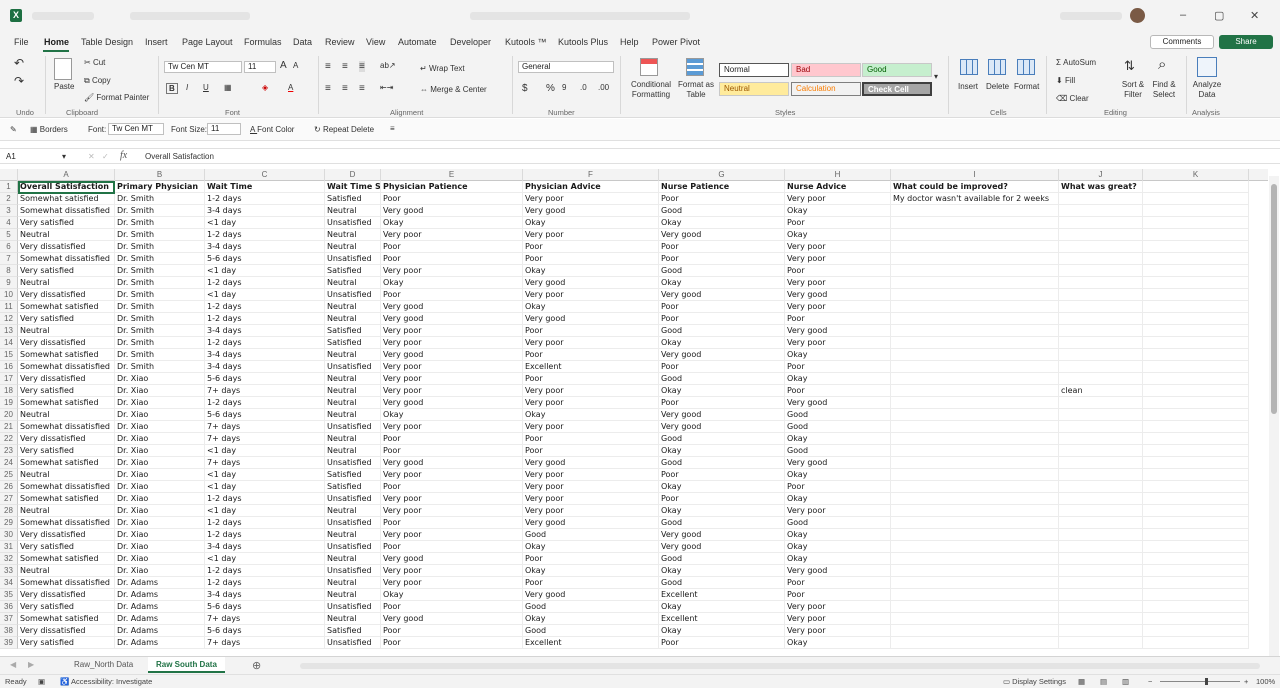 Image resolution: width=1280 pixels, height=688 pixels. What do you see at coordinates (9, 451) in the screenshot?
I see `row-number: 23` at bounding box center [9, 451].